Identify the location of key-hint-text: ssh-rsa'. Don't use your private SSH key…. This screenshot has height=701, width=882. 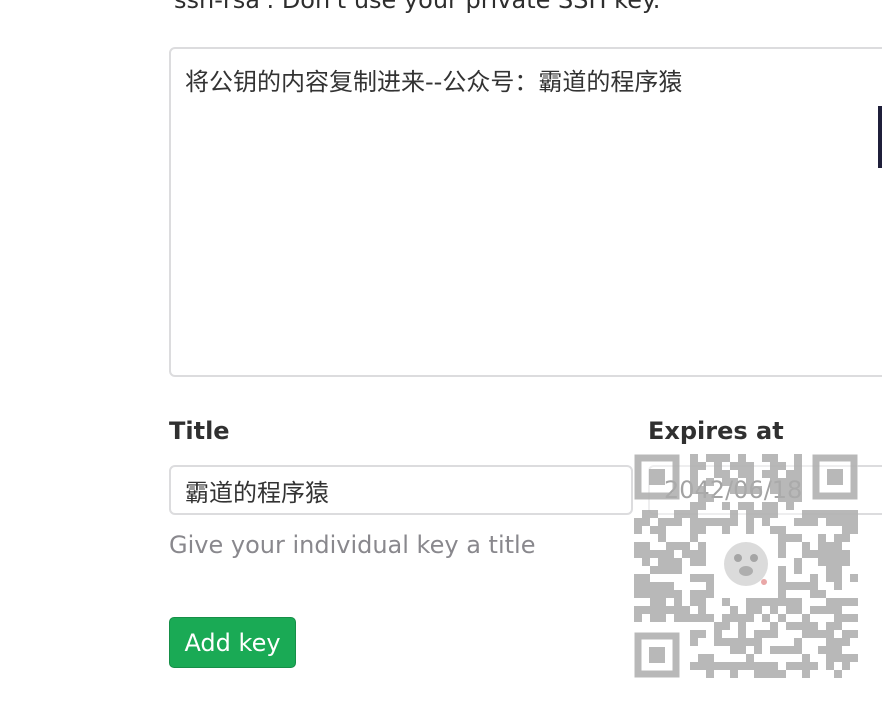
(417, 7).